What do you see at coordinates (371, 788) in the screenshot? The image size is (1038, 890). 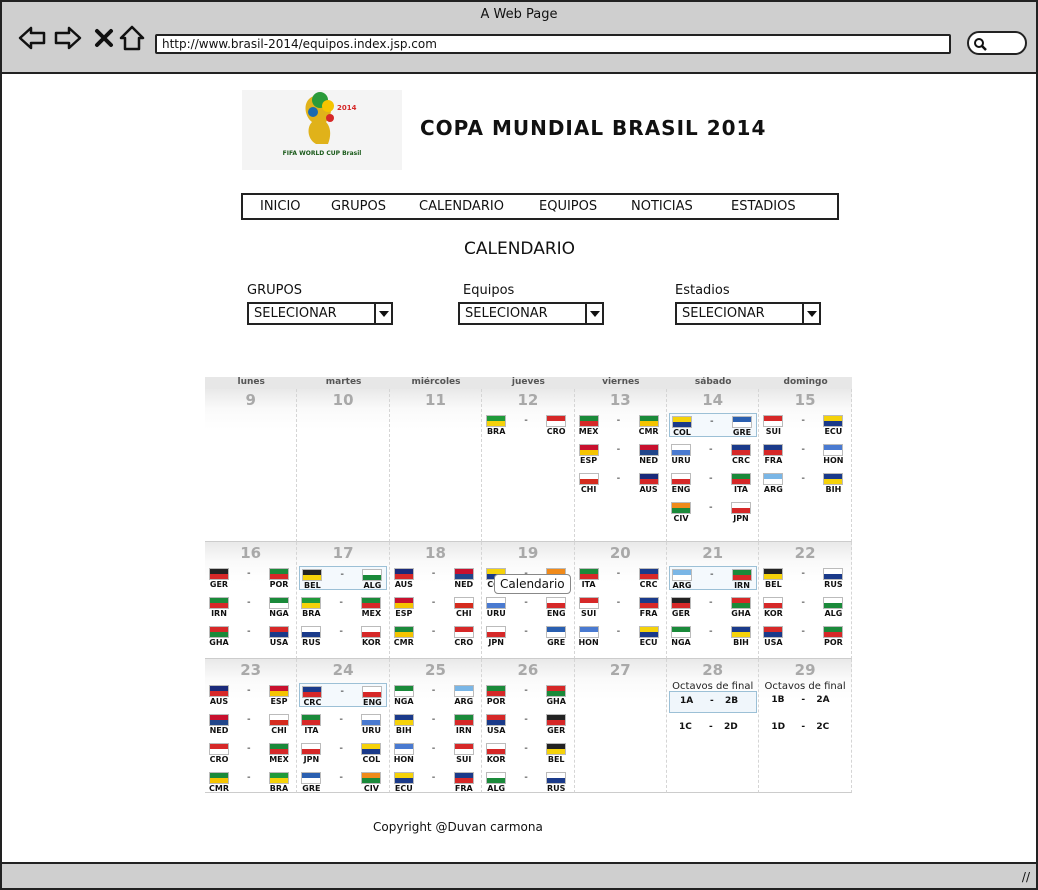 I see `team-code: CIV` at bounding box center [371, 788].